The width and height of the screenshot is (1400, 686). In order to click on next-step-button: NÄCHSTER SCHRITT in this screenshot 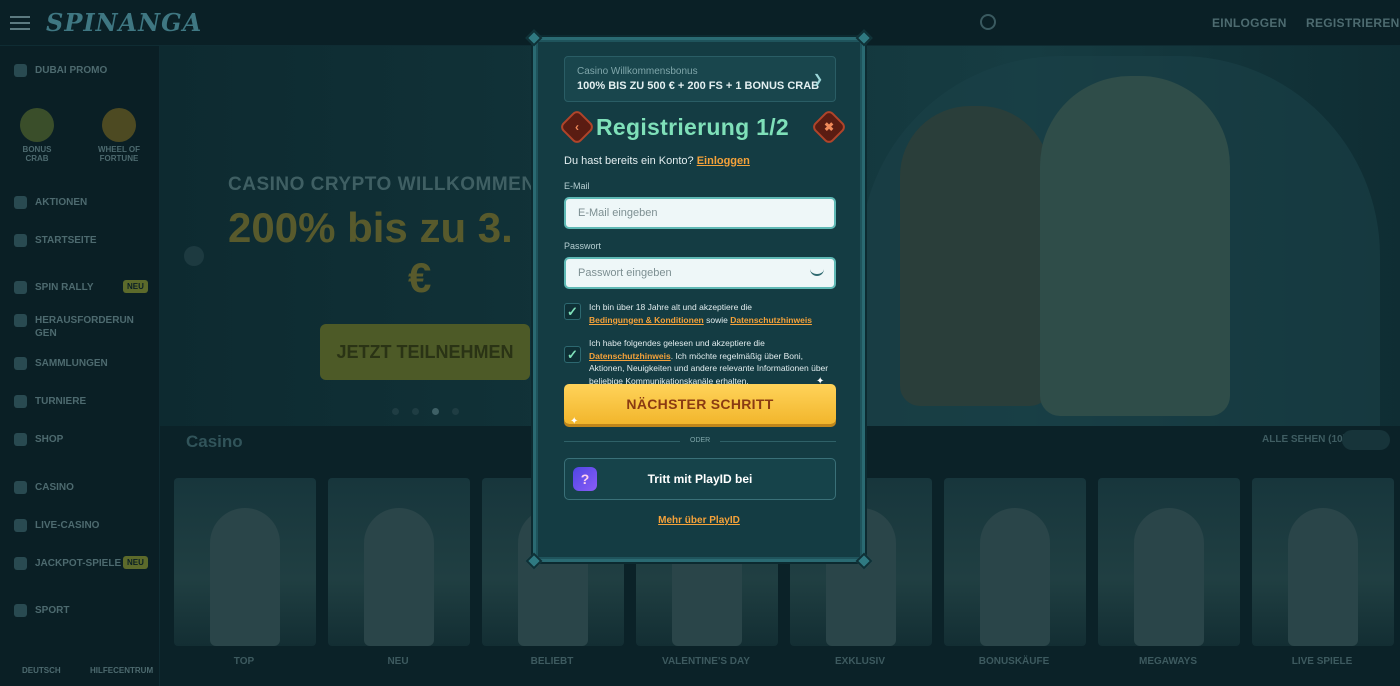, I will do `click(700, 404)`.